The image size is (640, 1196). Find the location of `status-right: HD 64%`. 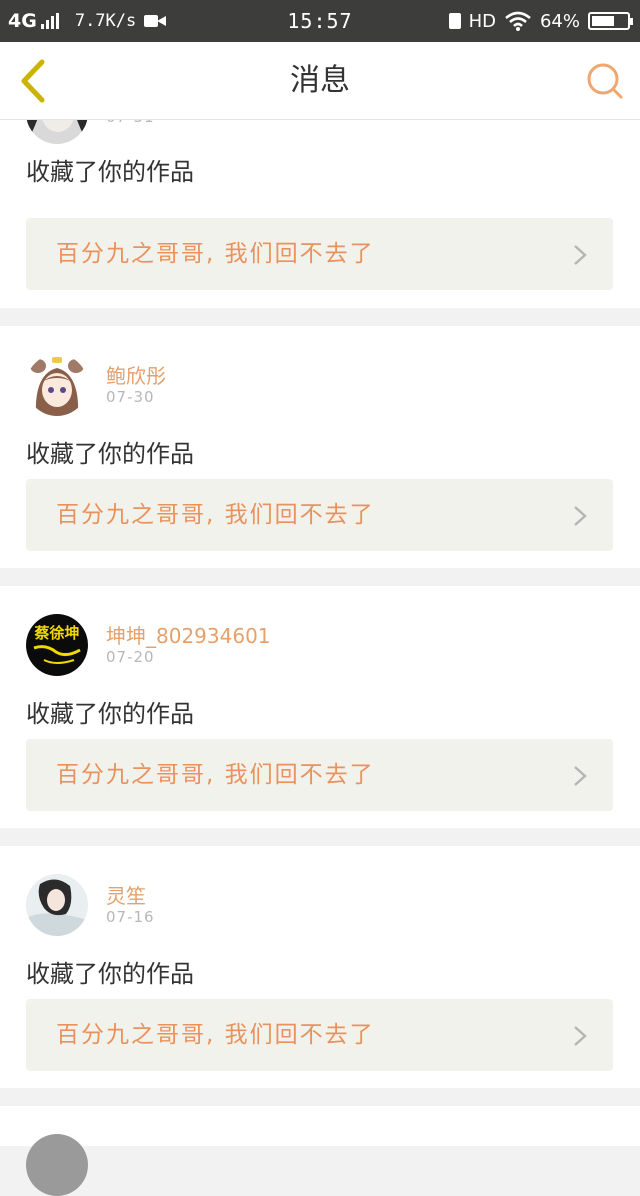

status-right: HD 64% is located at coordinates (537, 21).